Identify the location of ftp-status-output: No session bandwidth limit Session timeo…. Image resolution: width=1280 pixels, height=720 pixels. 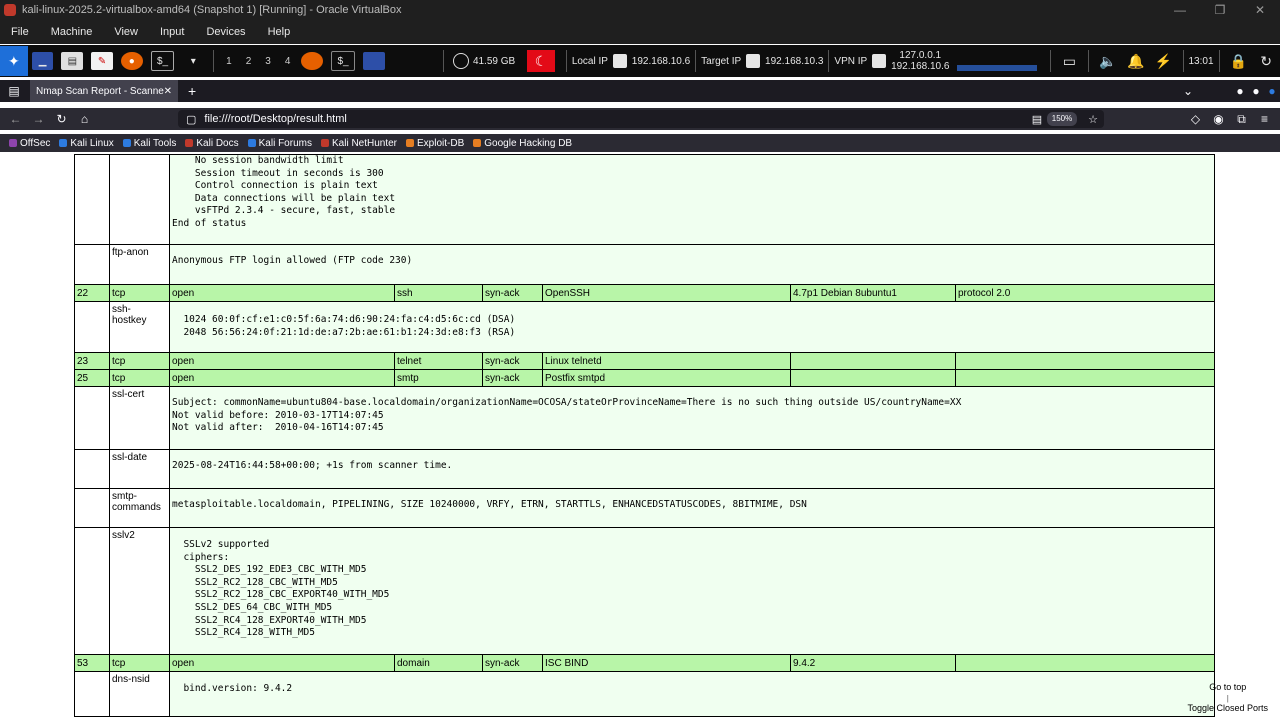
(284, 192).